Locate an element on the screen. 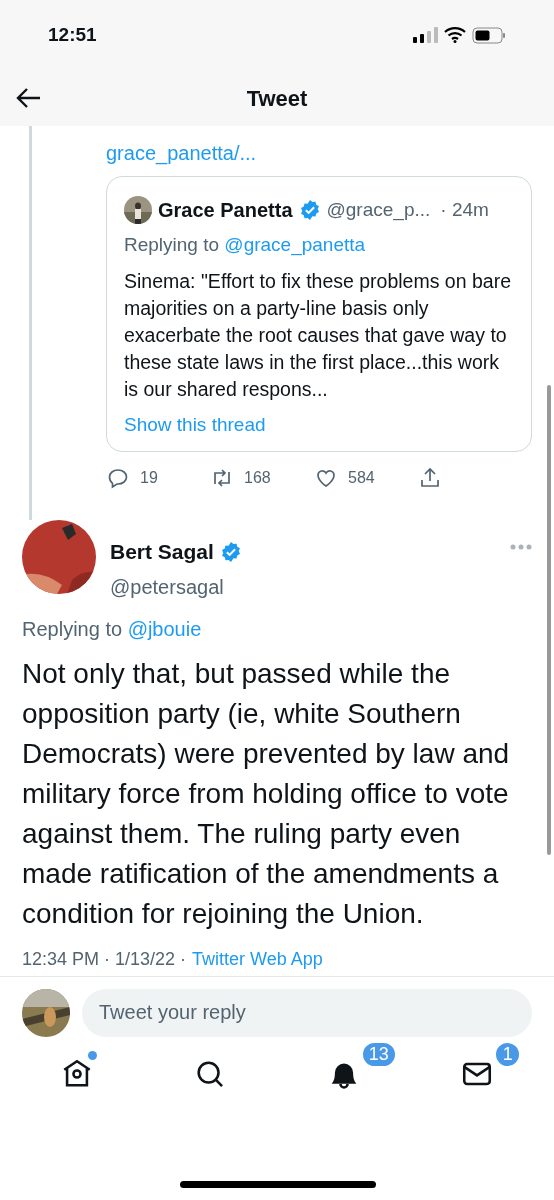 The height and width of the screenshot is (1200, 554). author-handle: @petersagal is located at coordinates (167, 587).